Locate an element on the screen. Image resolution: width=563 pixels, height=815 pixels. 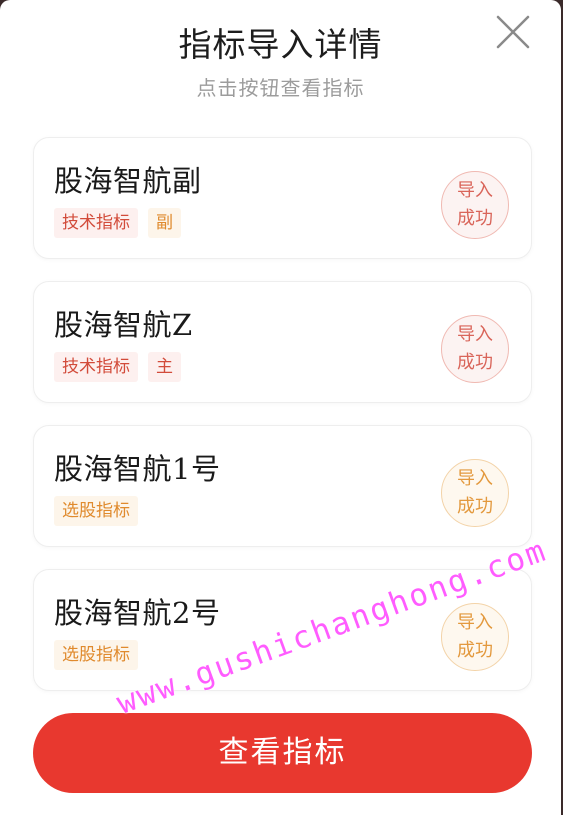
dialog-title: 指标导入详情 is located at coordinates (280, 44).